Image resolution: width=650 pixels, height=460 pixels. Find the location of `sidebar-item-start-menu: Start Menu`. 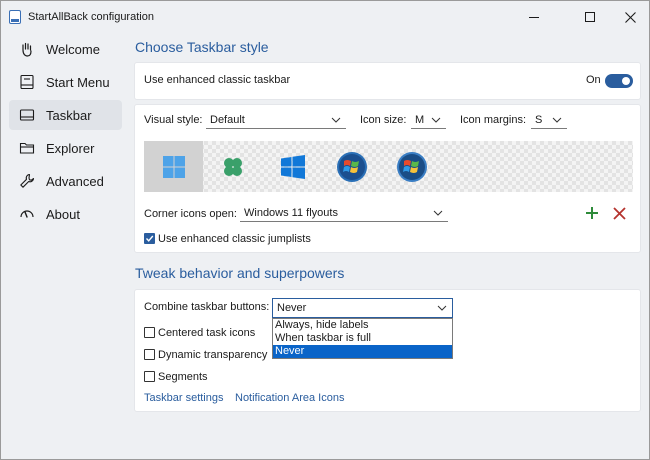

sidebar-item-start-menu: Start Menu is located at coordinates (65, 82).